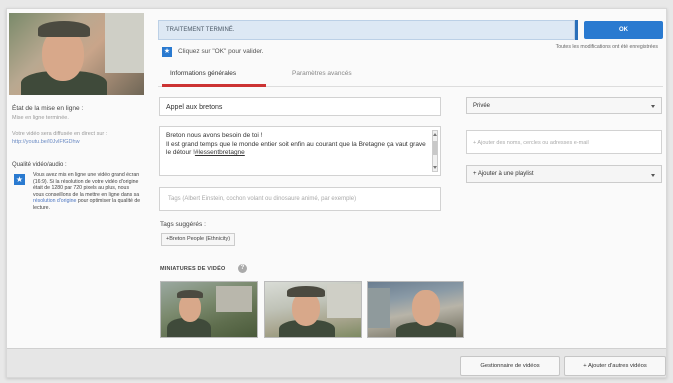 The height and width of the screenshot is (383, 673). I want to click on scroll-down-arrow-icon, so click(435, 167).